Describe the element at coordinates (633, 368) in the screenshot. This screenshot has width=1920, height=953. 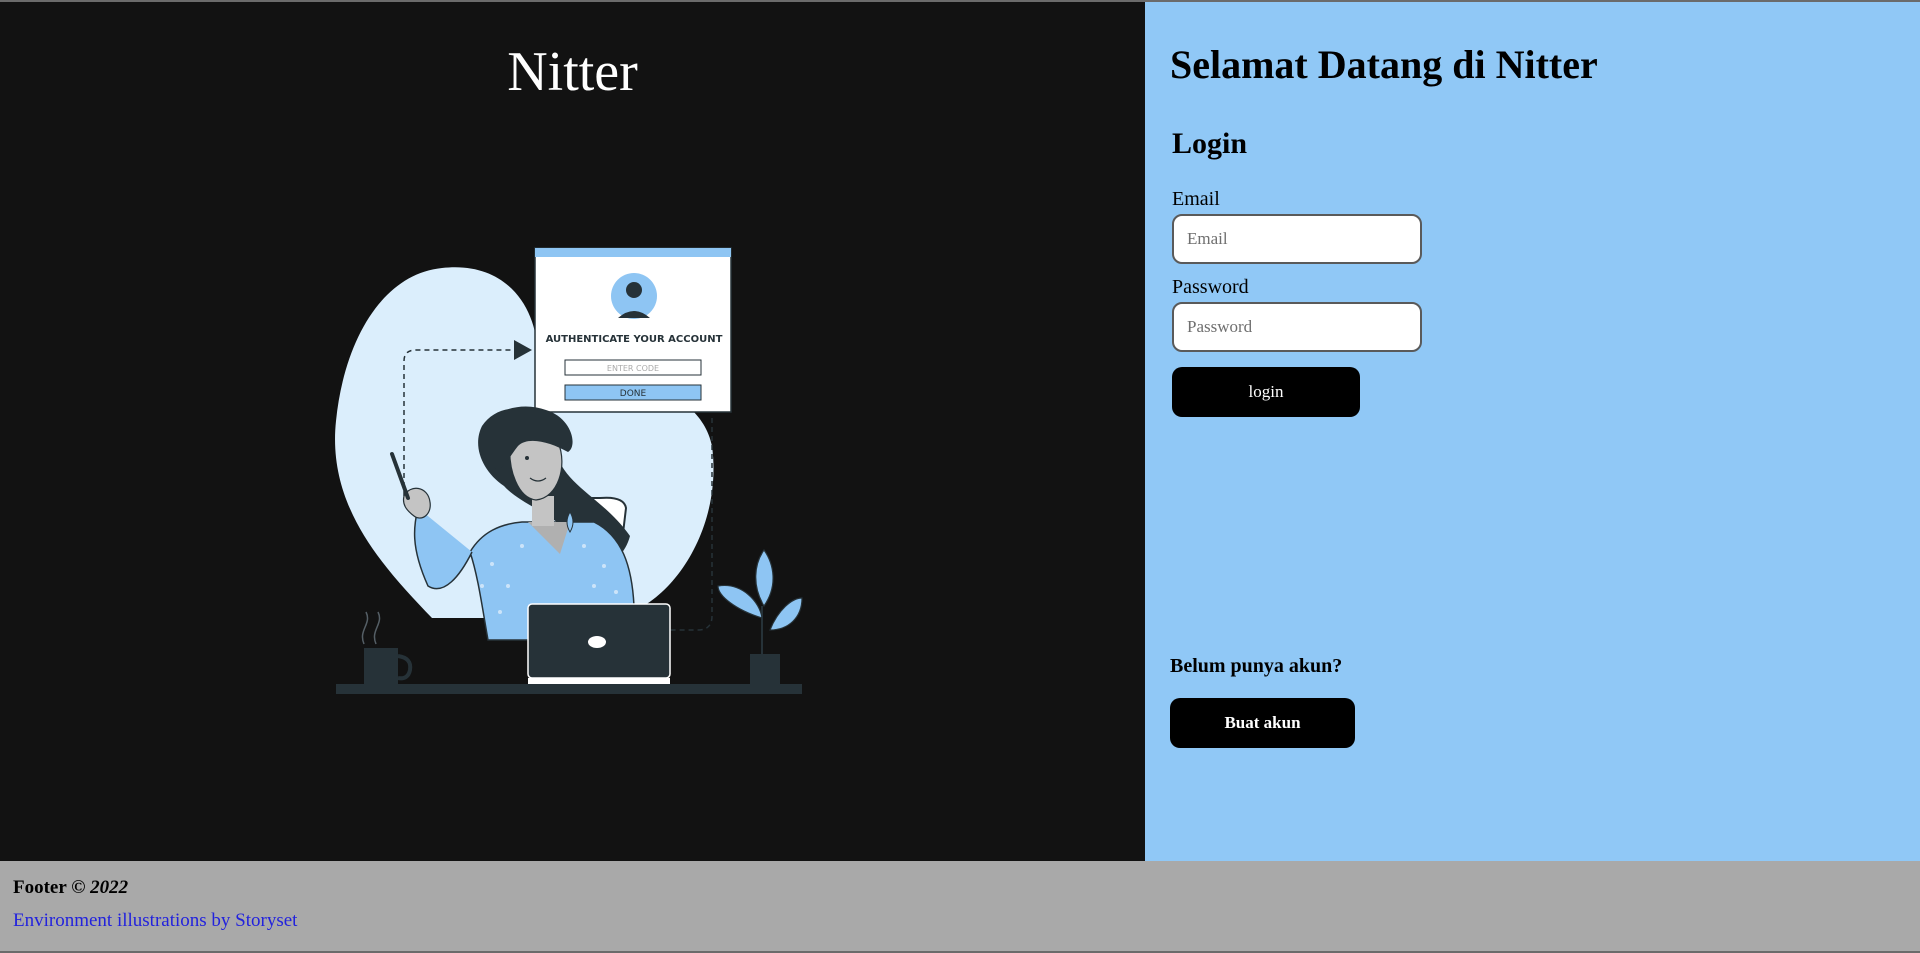
I see `auth-card-code-placeholder: ENTER CODE` at that location.